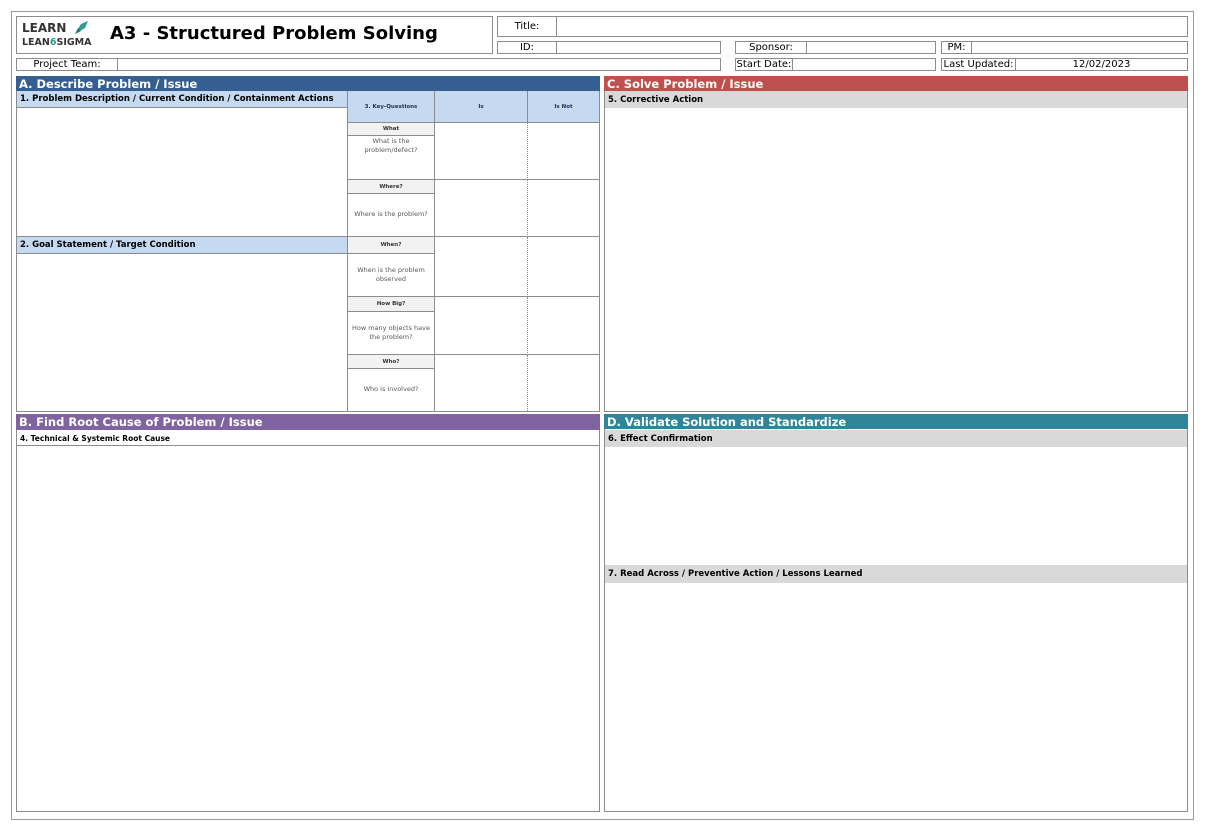 The image size is (1206, 831). I want to click on logo-lean: LEAN, so click(36, 42).